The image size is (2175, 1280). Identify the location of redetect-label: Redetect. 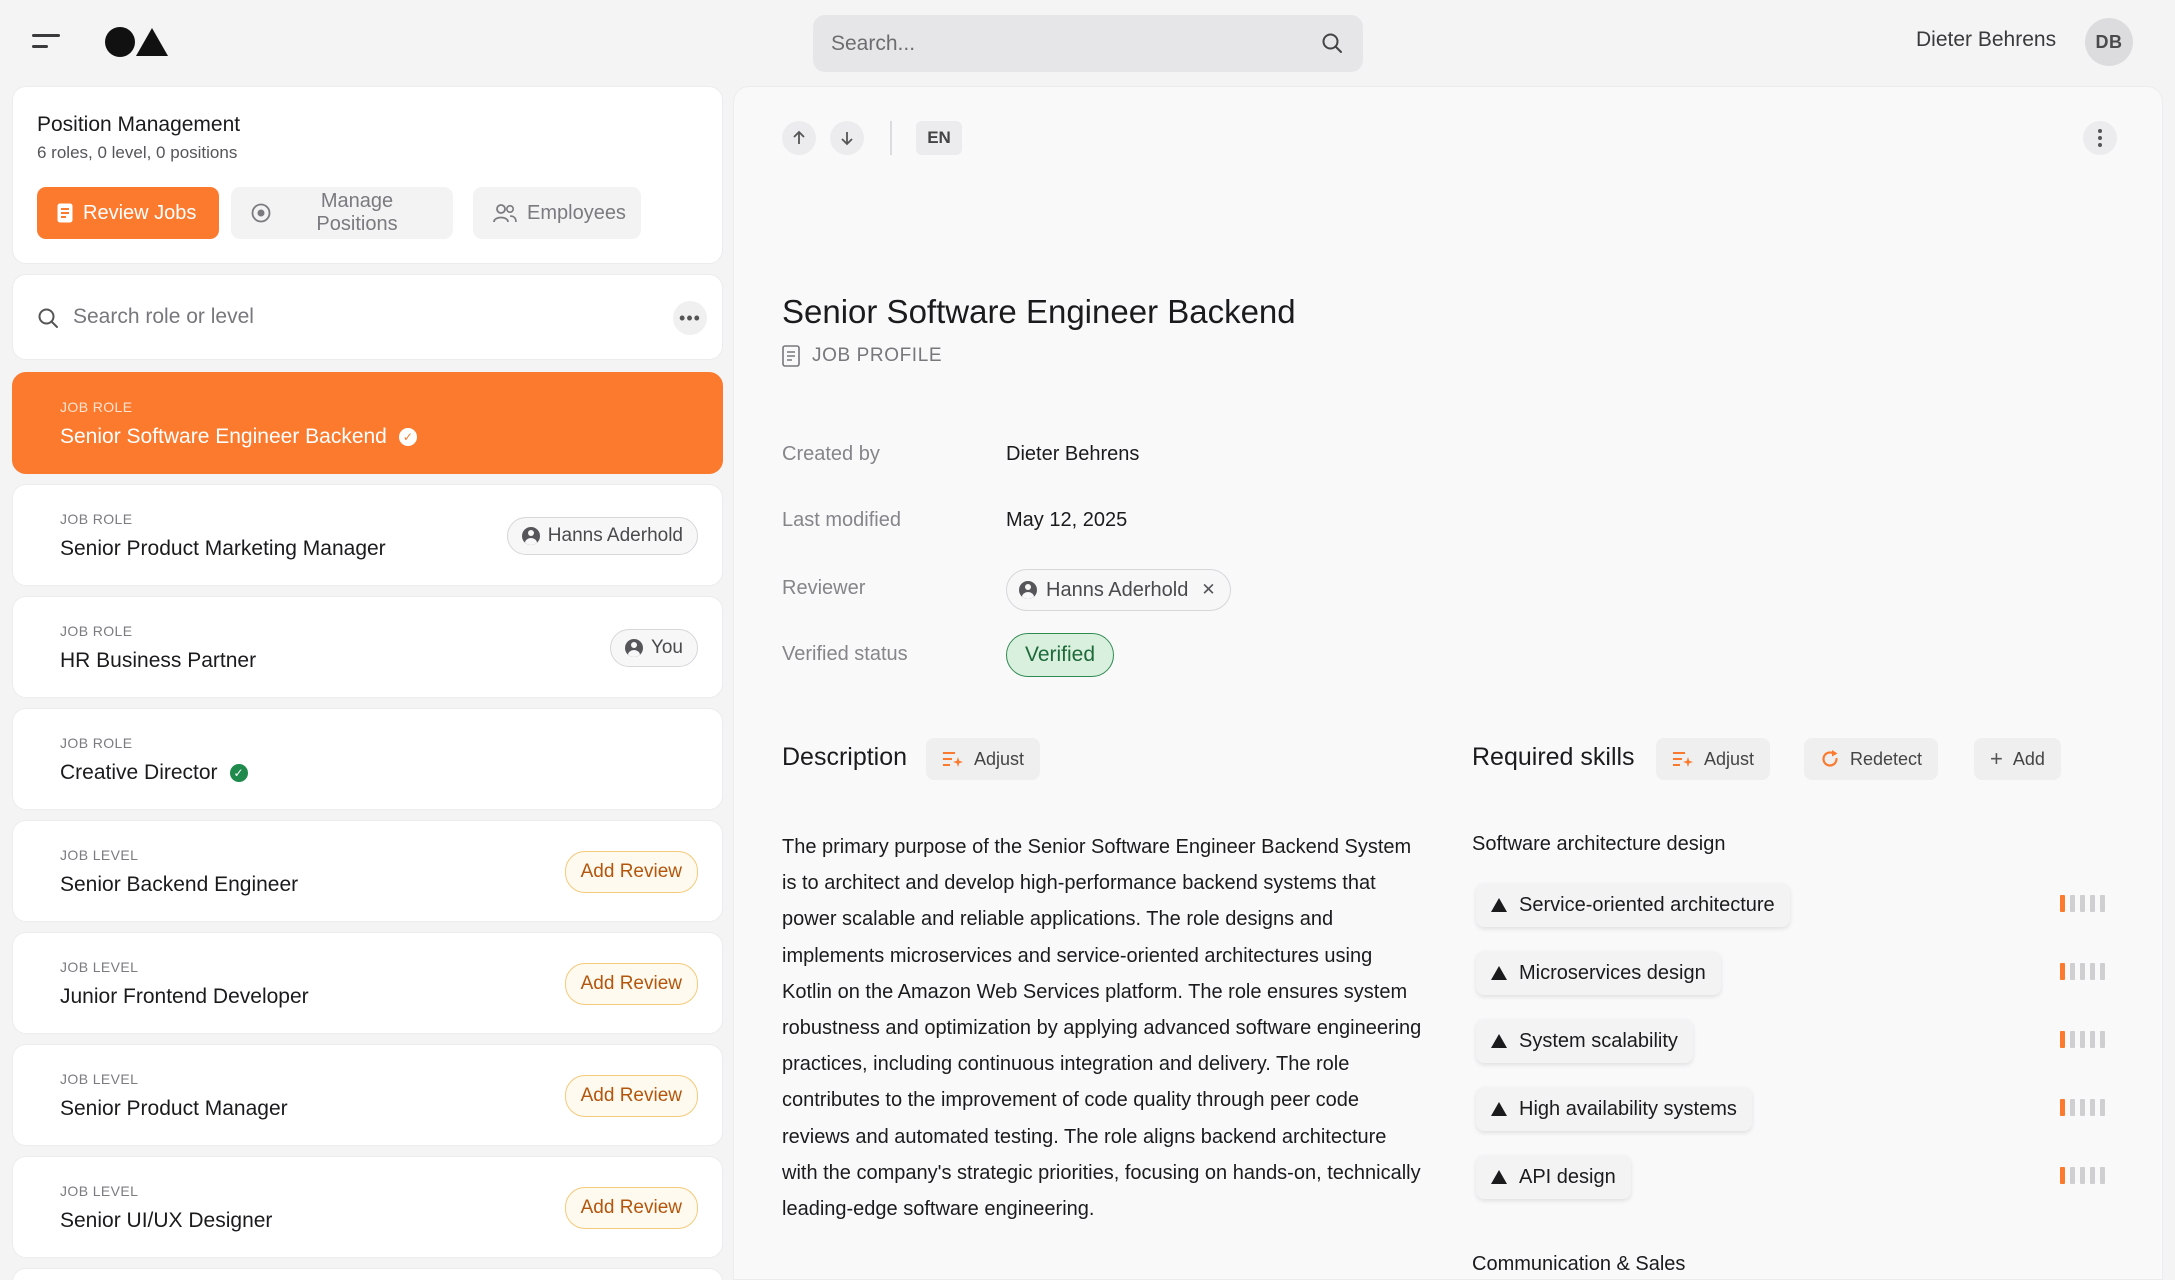
(1886, 758).